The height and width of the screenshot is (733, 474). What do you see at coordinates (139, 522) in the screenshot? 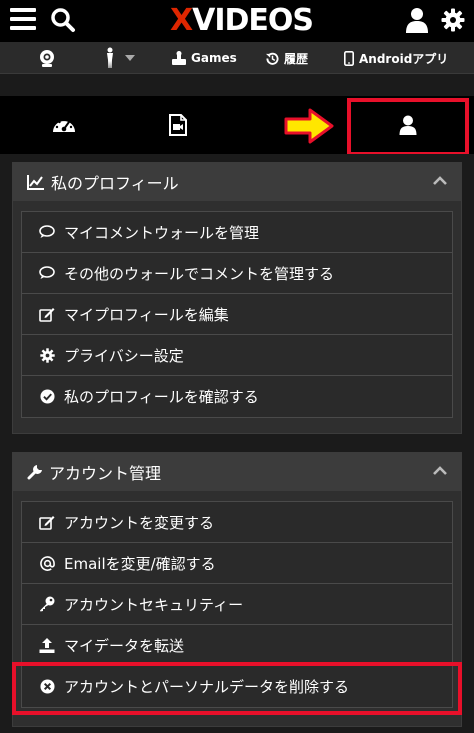
I see `menu-item-label: アカウントを変更する` at bounding box center [139, 522].